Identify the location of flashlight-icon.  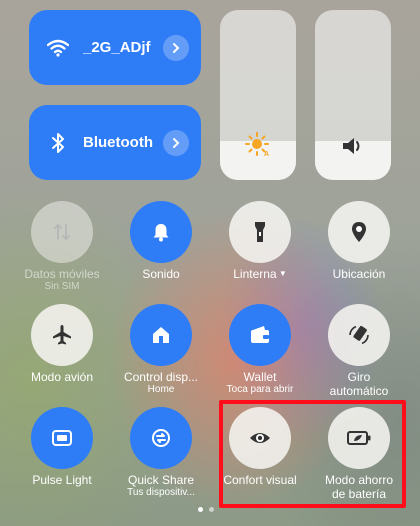
(260, 232).